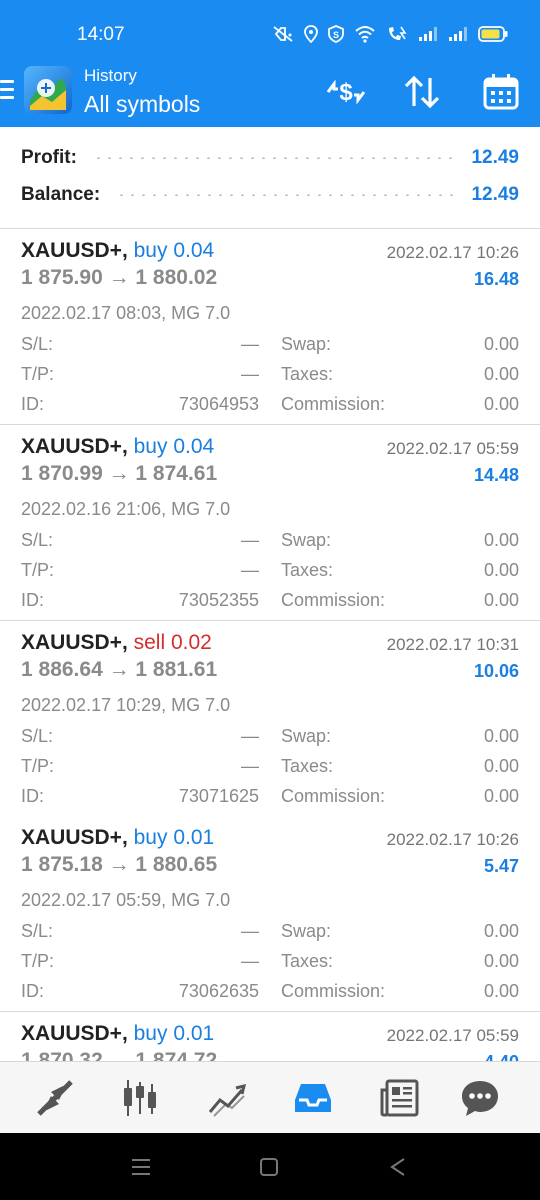 The height and width of the screenshot is (1200, 540). I want to click on battery-icon, so click(493, 34).